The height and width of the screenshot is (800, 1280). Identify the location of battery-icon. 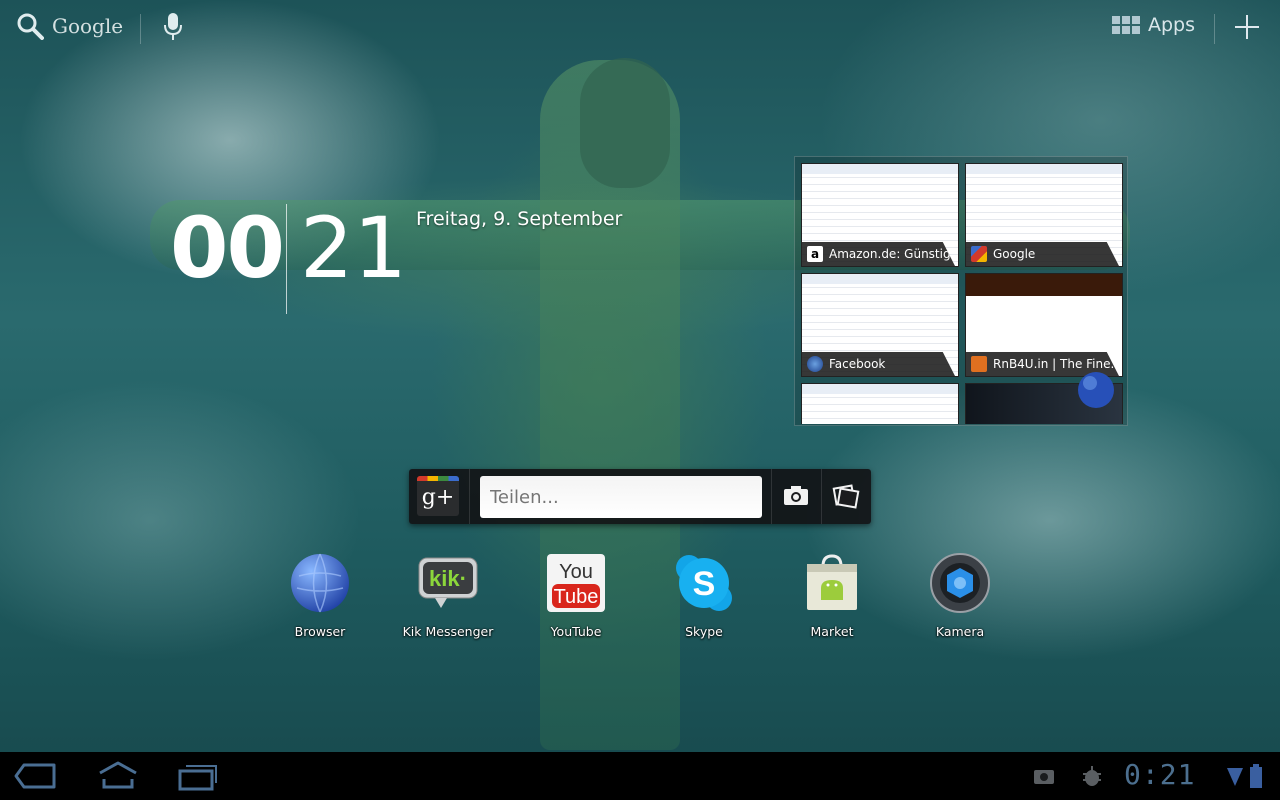
(1256, 776).